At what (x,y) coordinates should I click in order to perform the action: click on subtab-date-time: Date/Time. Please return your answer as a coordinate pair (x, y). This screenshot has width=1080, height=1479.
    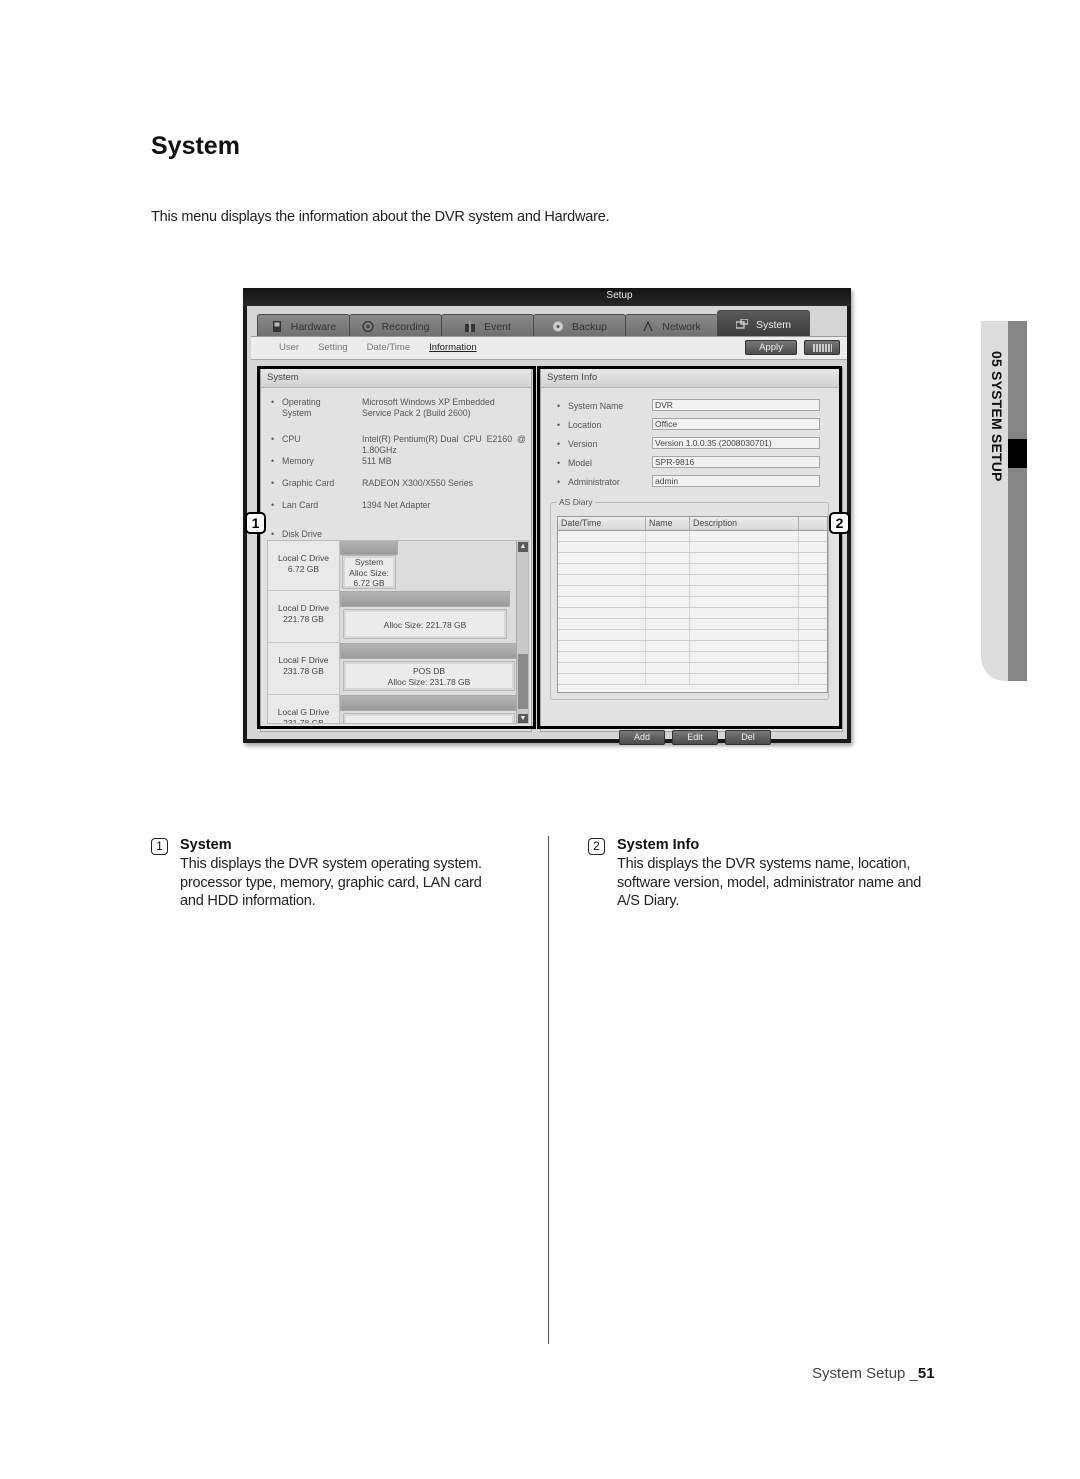
    Looking at the image, I should click on (388, 347).